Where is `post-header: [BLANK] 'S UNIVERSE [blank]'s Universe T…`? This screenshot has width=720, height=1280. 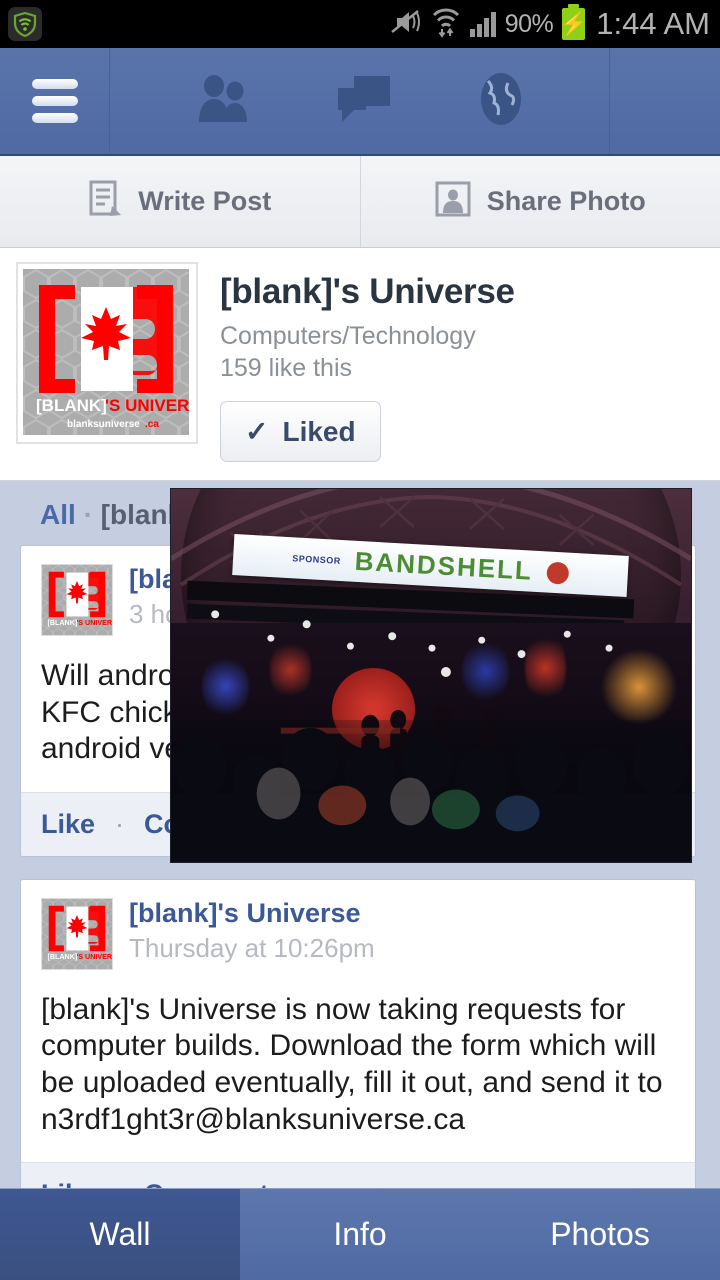 post-header: [BLANK] 'S UNIVERSE [blank]'s Universe T… is located at coordinates (358, 925).